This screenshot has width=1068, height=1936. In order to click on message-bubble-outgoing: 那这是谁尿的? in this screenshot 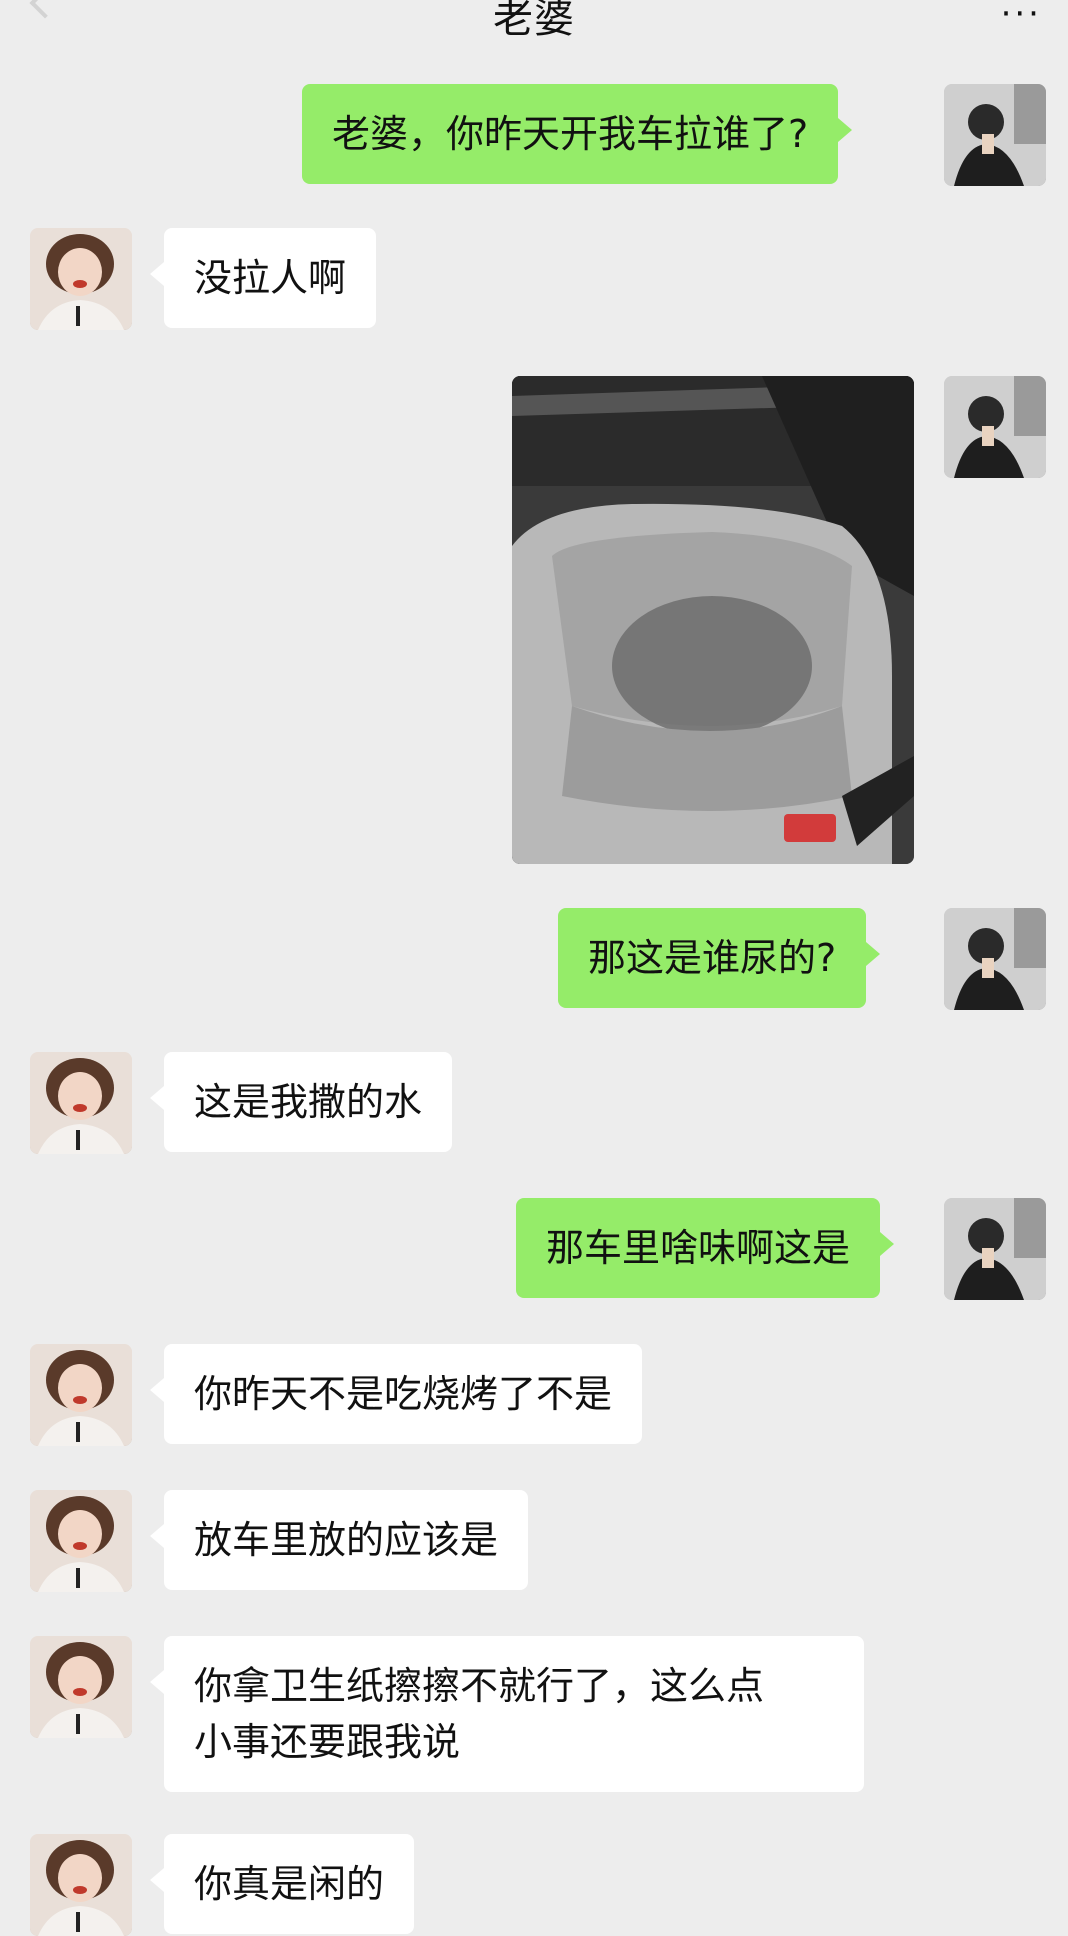, I will do `click(719, 958)`.